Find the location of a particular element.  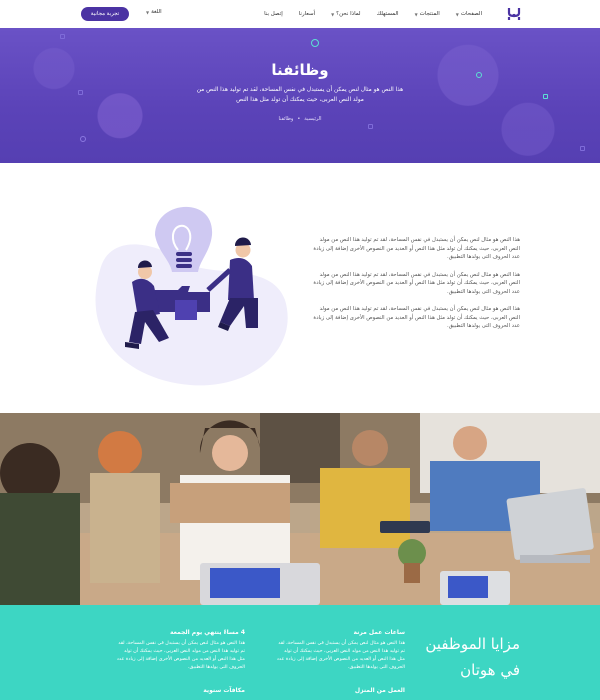

menu-label: أسعارنا is located at coordinates (307, 14).